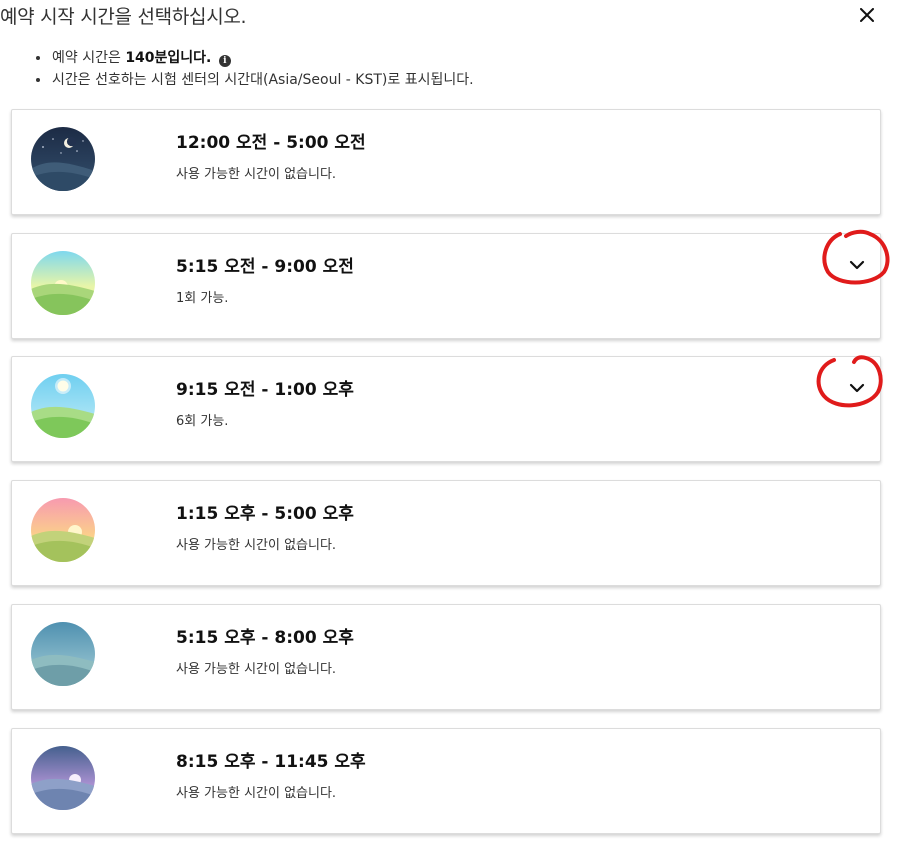 The width and height of the screenshot is (909, 865). What do you see at coordinates (224, 61) in the screenshot?
I see `info-icon: i` at bounding box center [224, 61].